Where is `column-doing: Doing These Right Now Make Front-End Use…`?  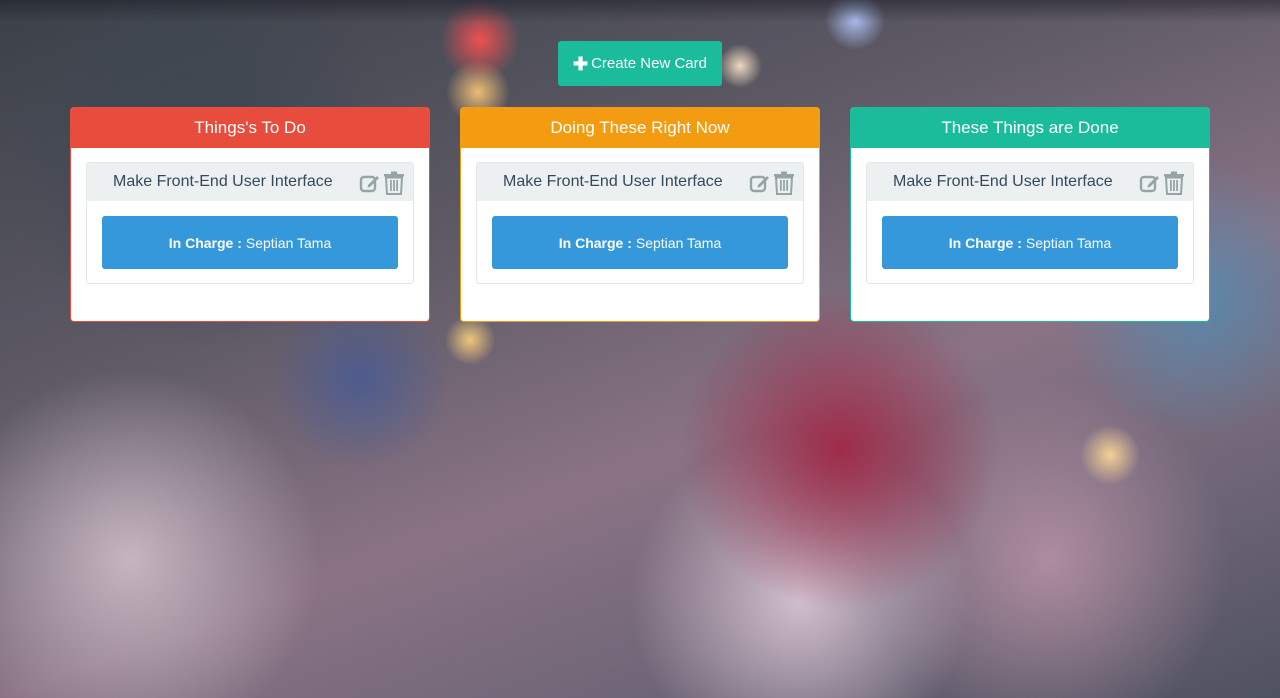 column-doing: Doing These Right Now Make Front-End Use… is located at coordinates (640, 214).